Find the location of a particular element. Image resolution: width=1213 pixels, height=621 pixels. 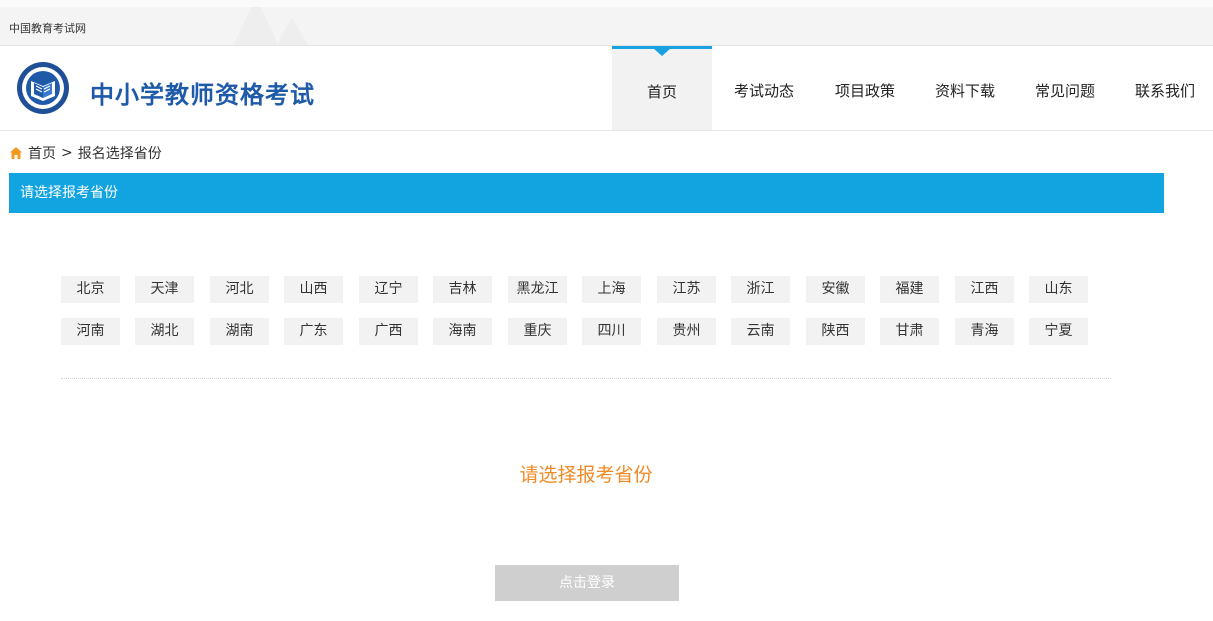

province-button: 黑龙江 is located at coordinates (537, 289).